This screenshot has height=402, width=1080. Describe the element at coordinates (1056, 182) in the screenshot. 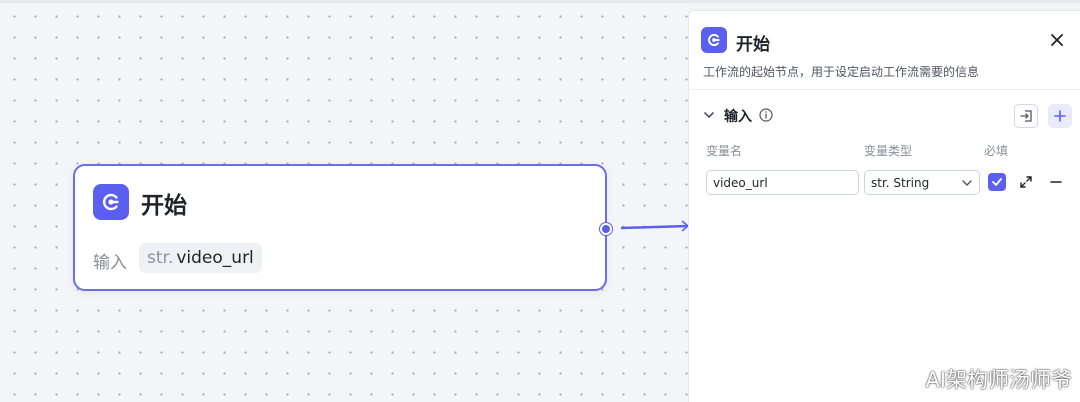

I see `minus-icon` at that location.